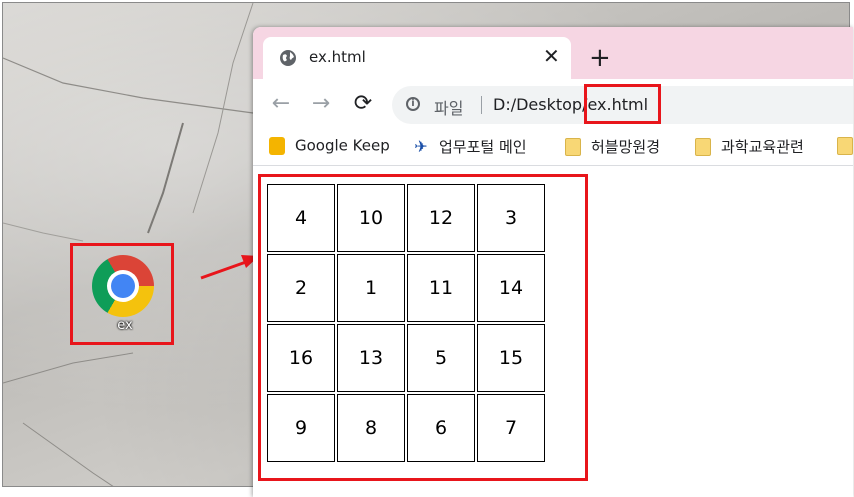  I want to click on close-icon: ✕, so click(551, 56).